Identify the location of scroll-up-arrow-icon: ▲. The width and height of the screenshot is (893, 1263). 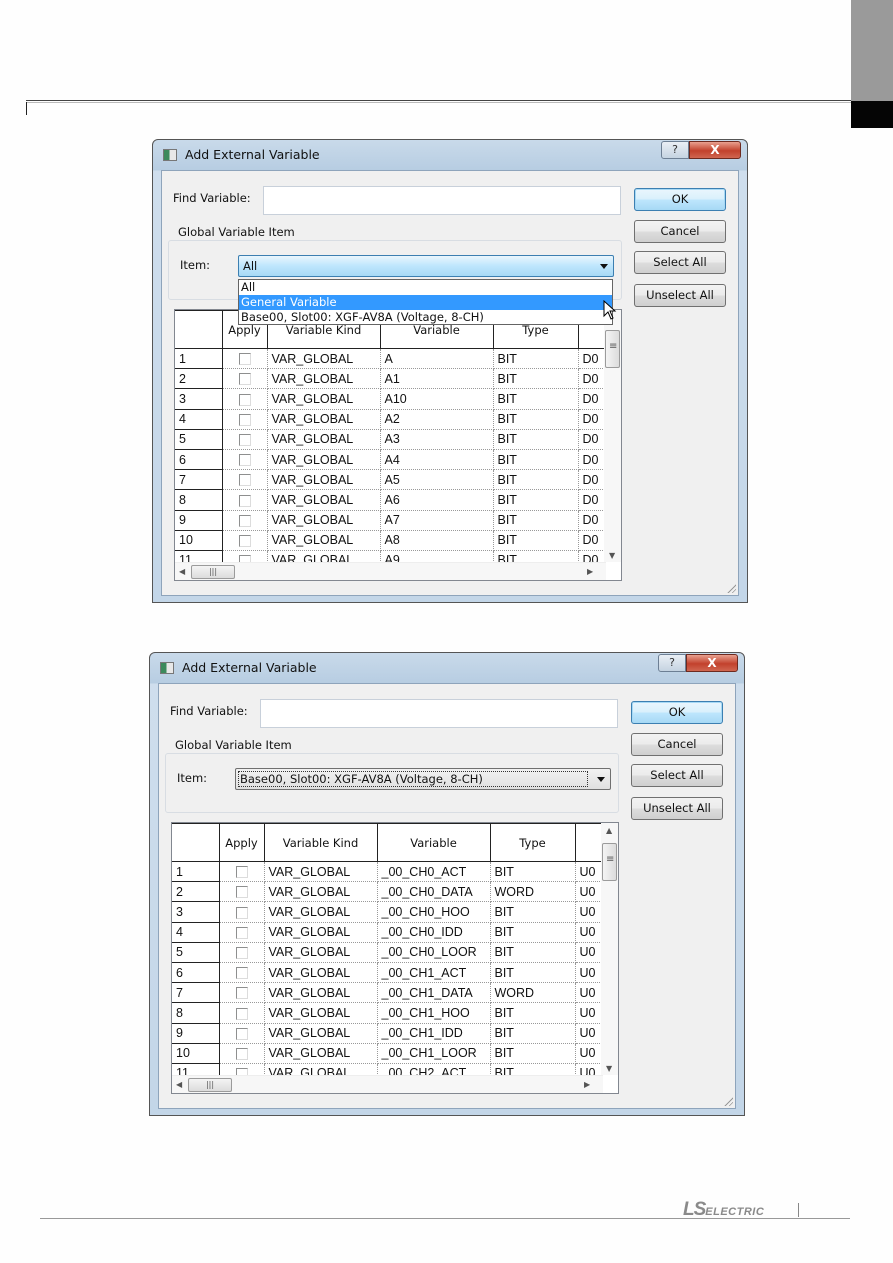
(609, 830).